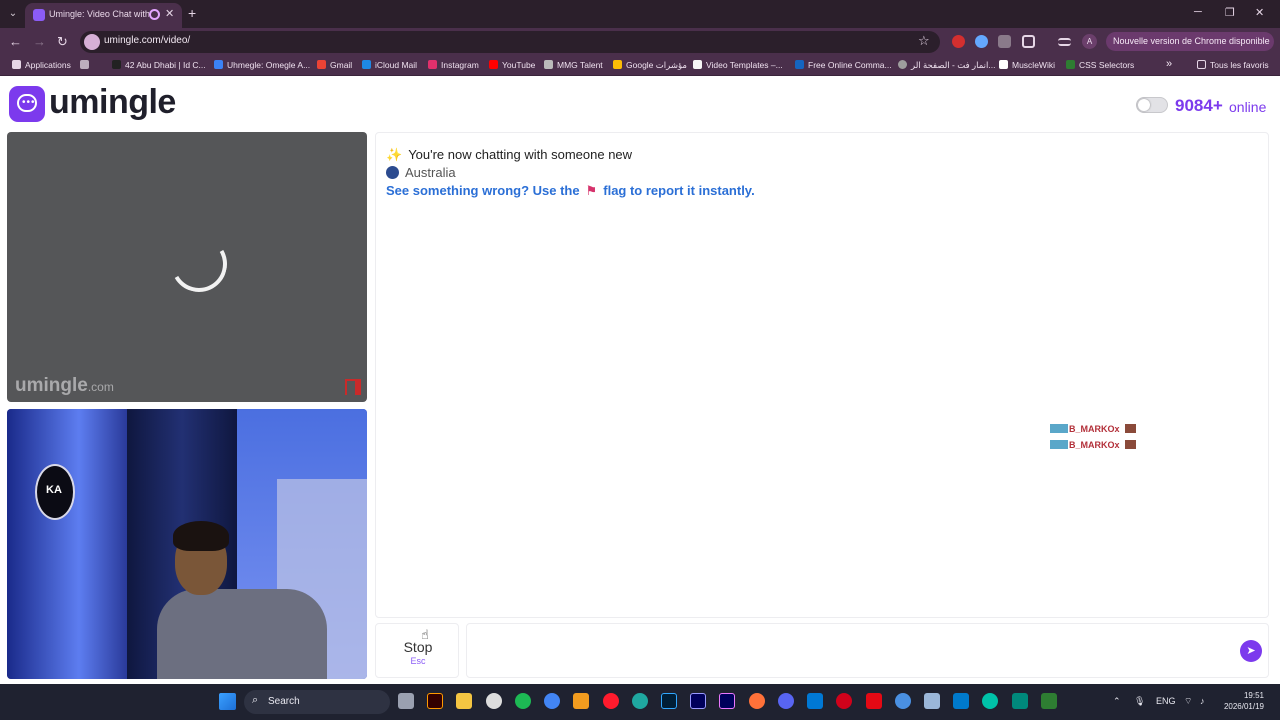  I want to click on fl-studio-icon, so click(581, 701).